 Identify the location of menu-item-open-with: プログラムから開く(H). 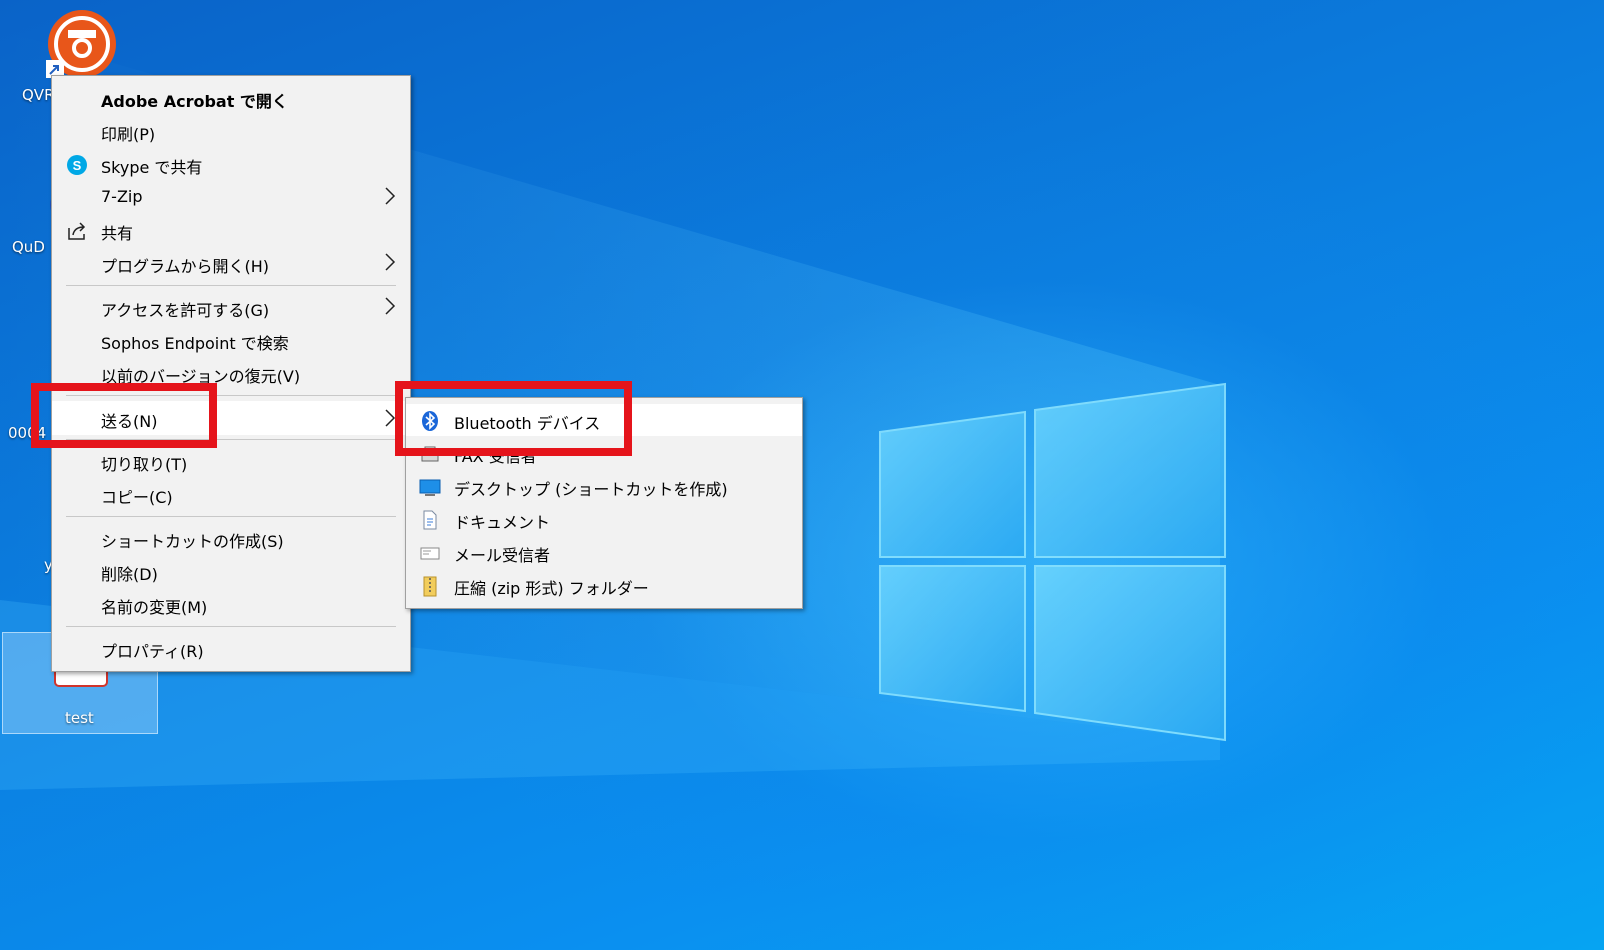
(231, 263).